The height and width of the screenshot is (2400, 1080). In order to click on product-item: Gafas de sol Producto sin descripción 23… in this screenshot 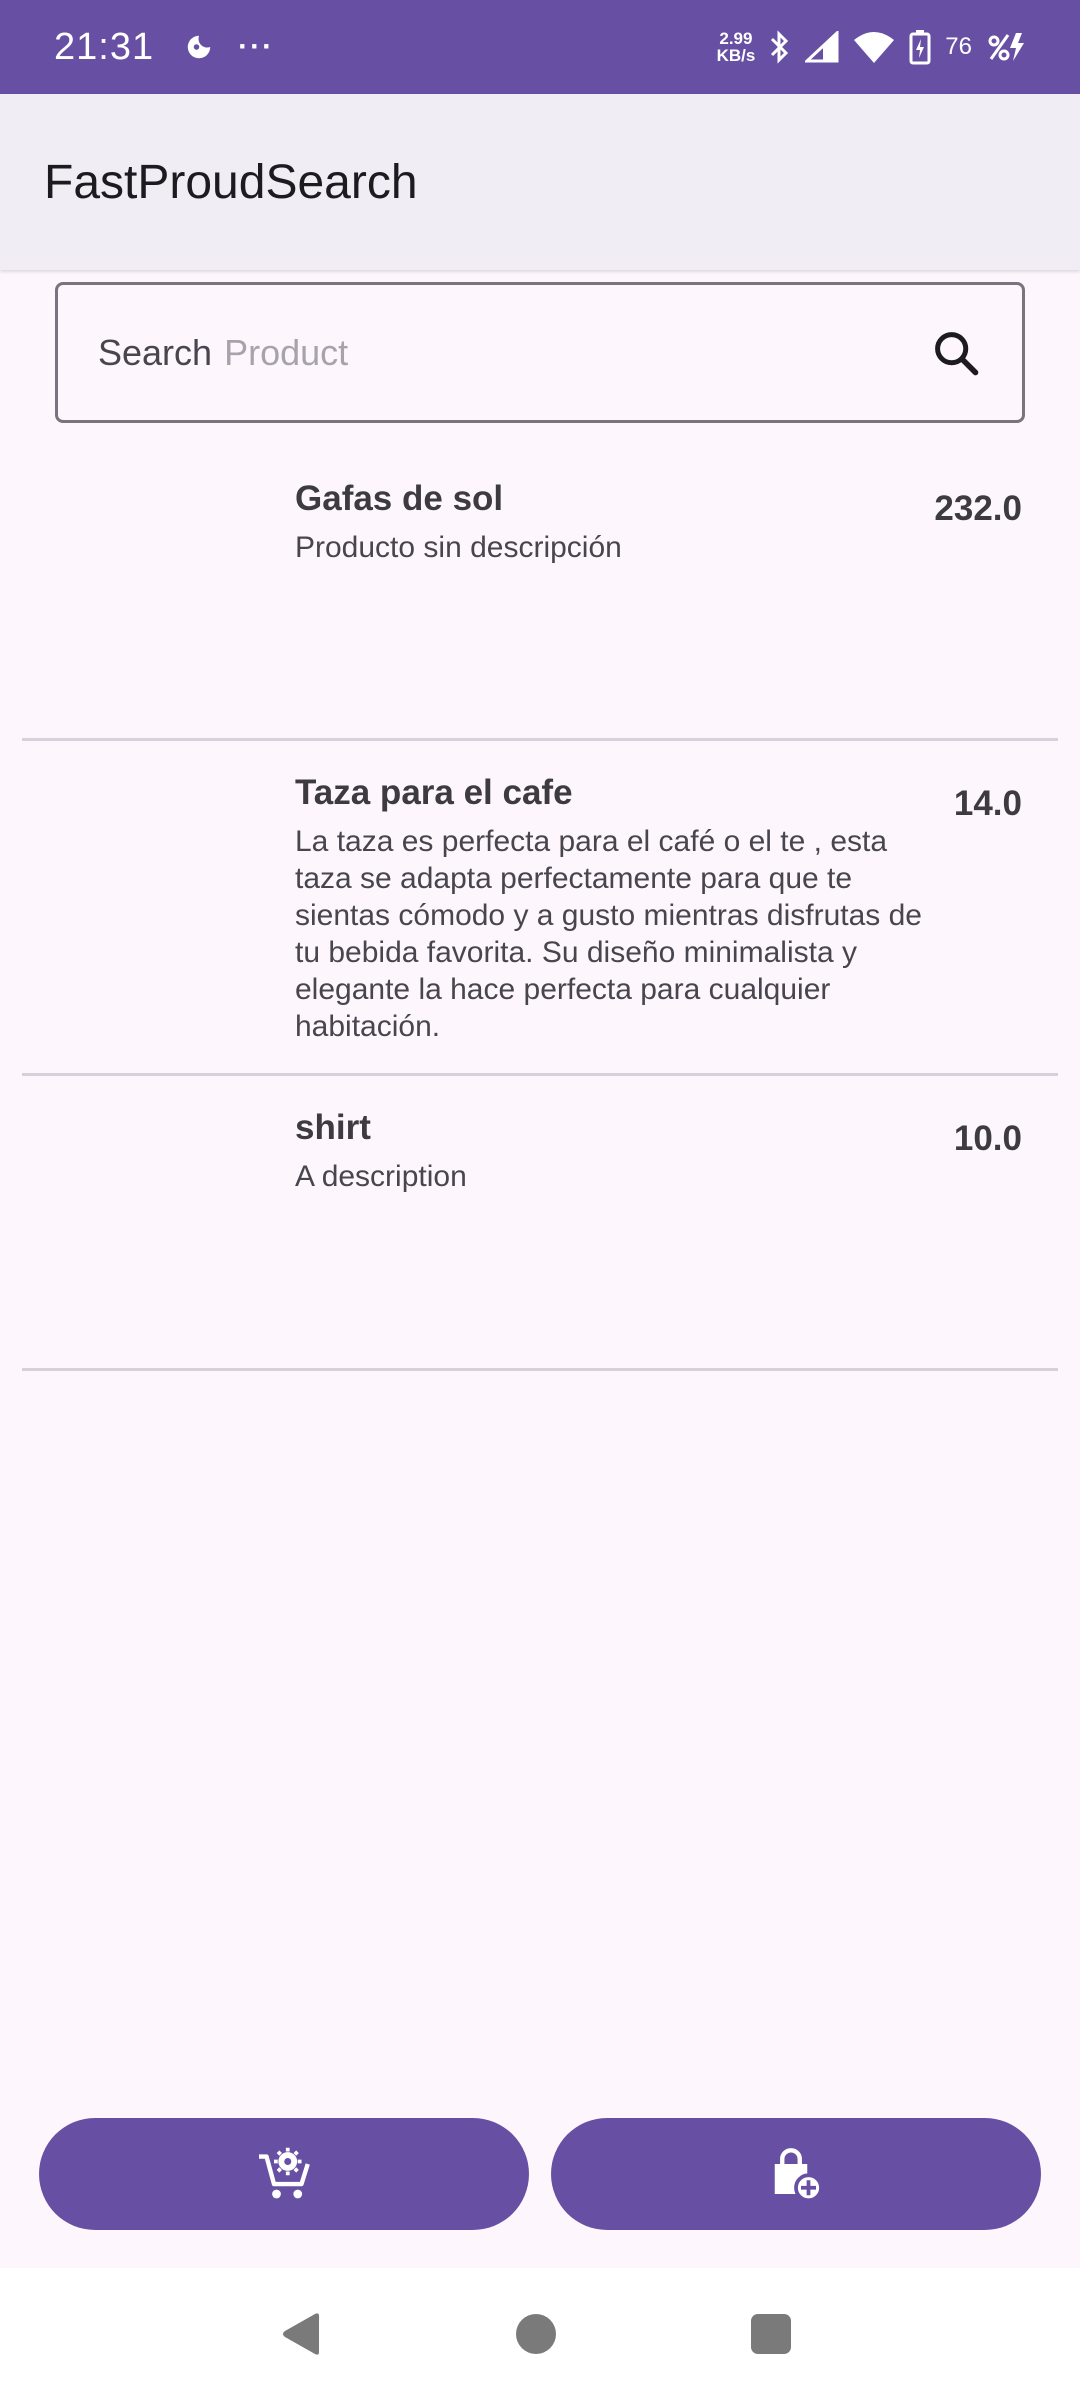, I will do `click(540, 594)`.